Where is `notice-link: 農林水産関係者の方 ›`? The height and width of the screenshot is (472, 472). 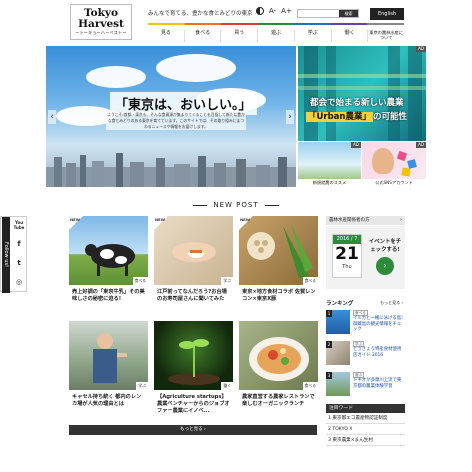 notice-link: 農林水産関係者の方 › is located at coordinates (365, 220).